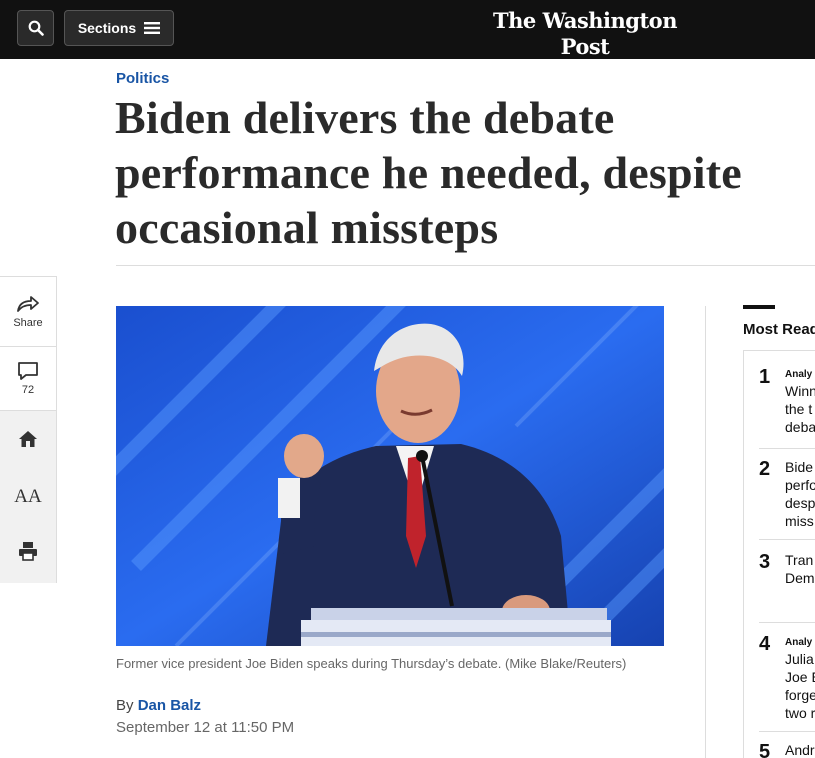  What do you see at coordinates (765, 749) in the screenshot?
I see `most-read-rank: 5` at bounding box center [765, 749].